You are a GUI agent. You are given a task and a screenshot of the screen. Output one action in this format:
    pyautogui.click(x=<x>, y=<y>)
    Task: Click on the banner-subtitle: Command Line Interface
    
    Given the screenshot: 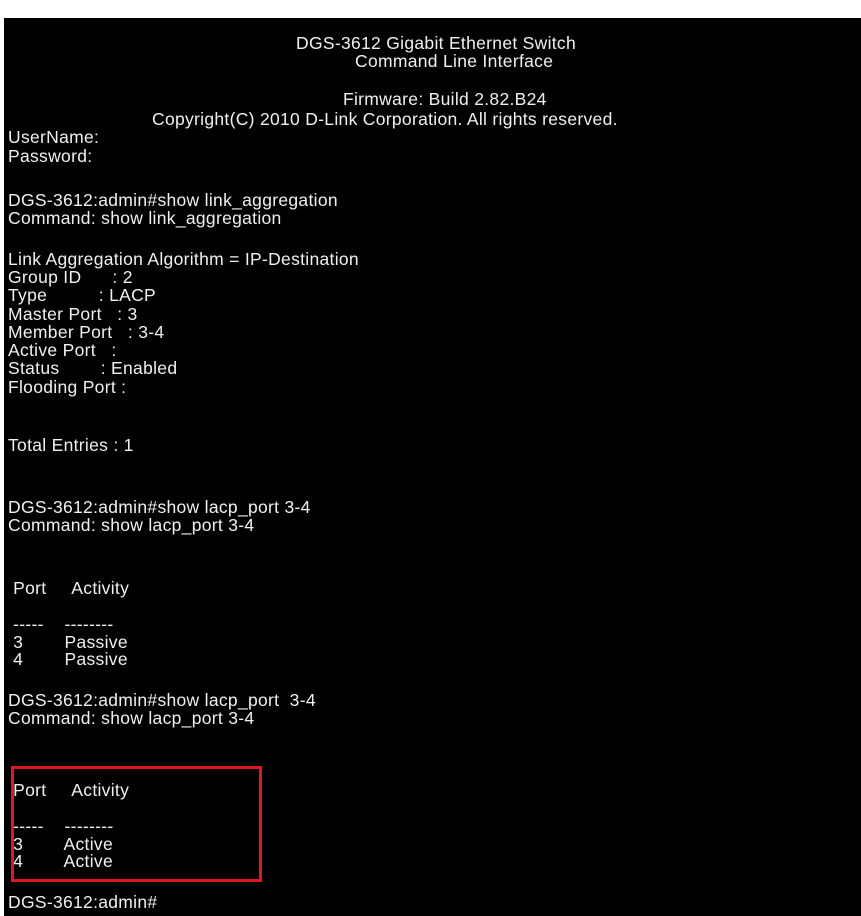 What is the action you would take?
    pyautogui.click(x=454, y=61)
    